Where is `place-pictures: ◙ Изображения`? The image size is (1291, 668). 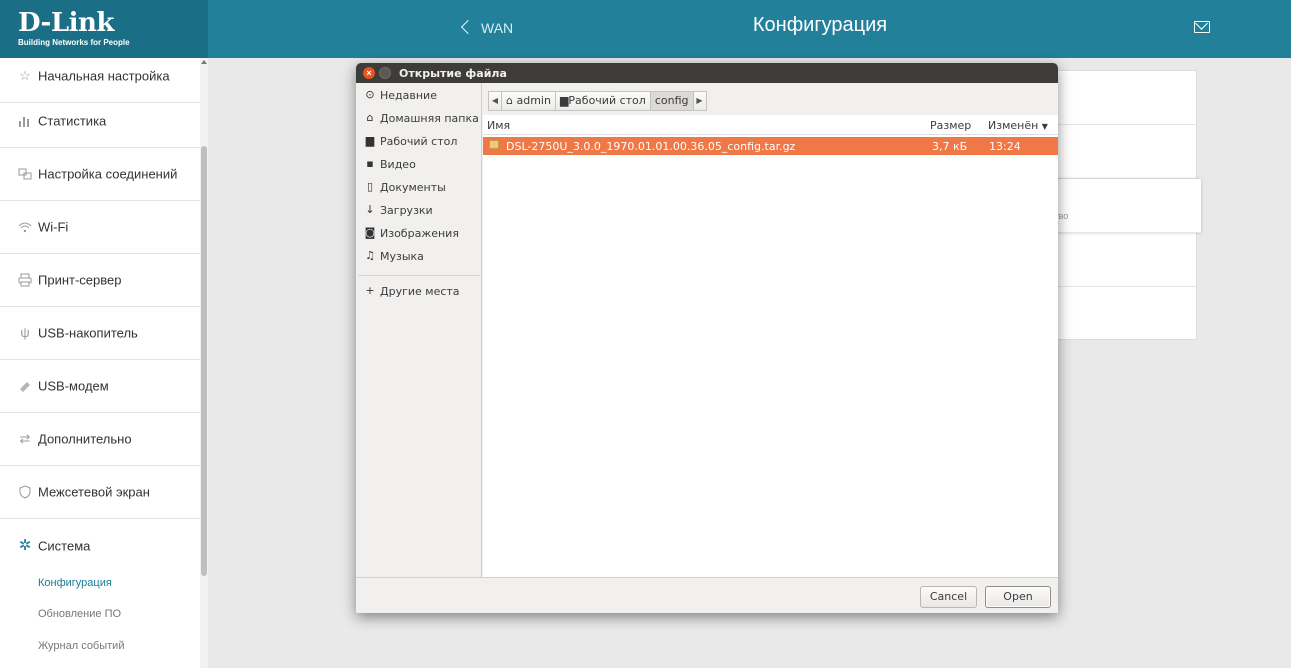 place-pictures: ◙ Изображения is located at coordinates (419, 234).